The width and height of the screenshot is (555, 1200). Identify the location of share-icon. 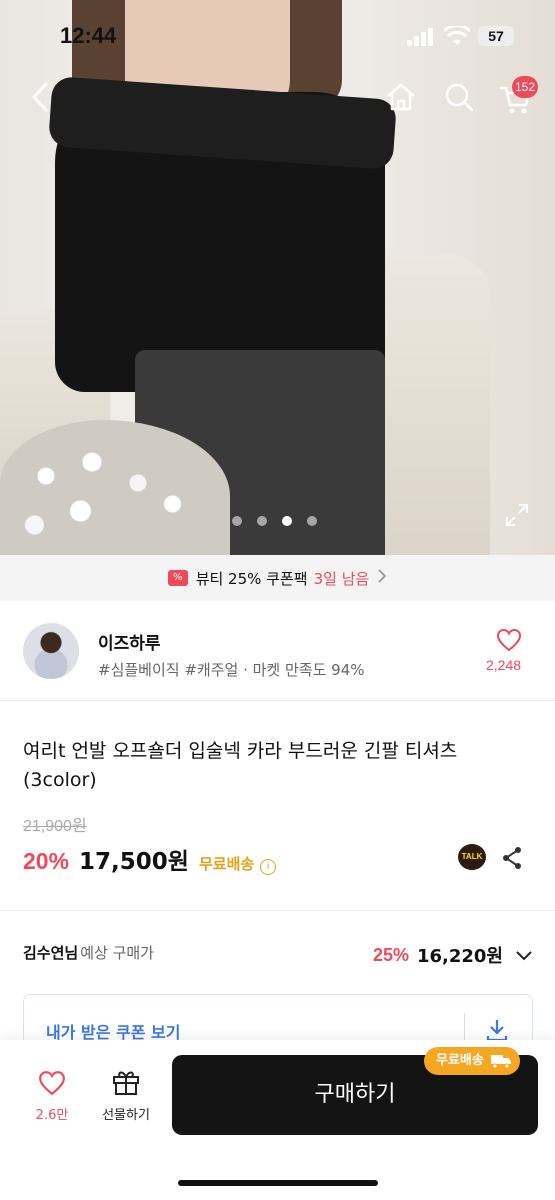
(512, 858).